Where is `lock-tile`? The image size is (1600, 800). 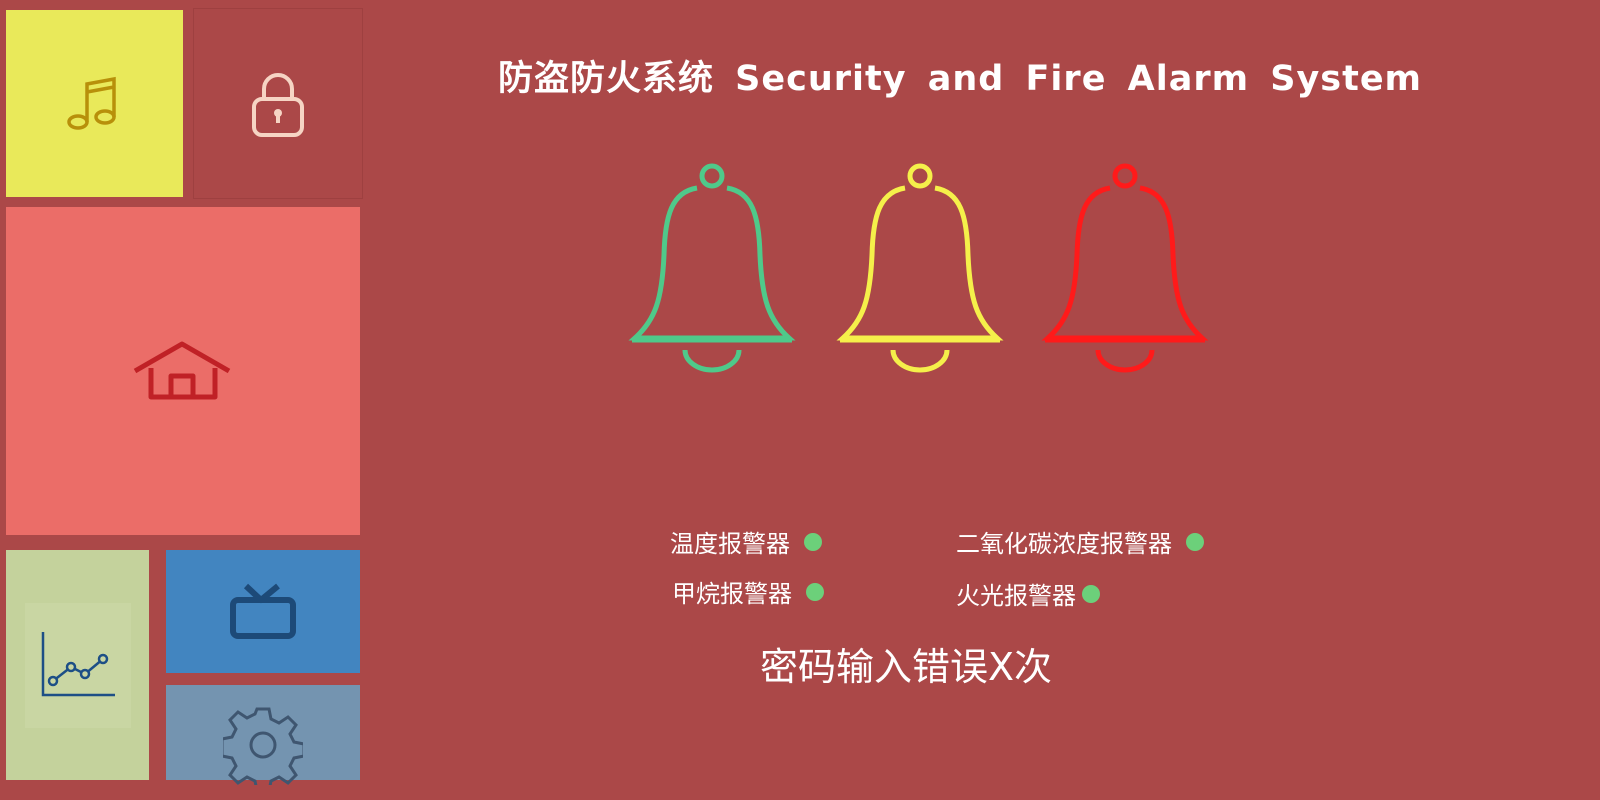
lock-tile is located at coordinates (278, 103).